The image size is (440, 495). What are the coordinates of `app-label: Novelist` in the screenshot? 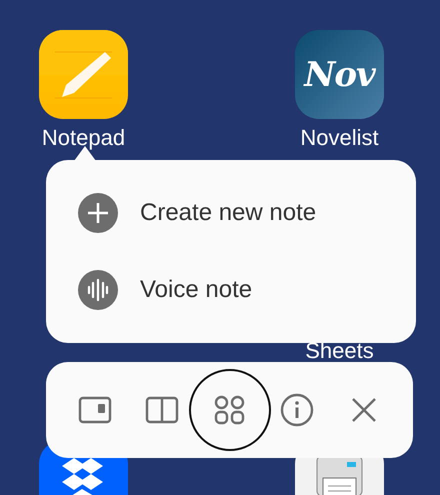 It's located at (339, 138).